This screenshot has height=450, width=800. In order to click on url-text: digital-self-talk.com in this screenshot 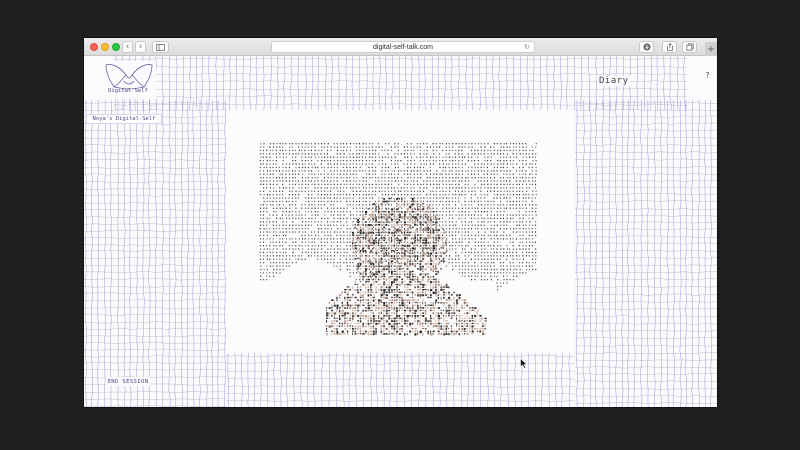, I will do `click(403, 47)`.